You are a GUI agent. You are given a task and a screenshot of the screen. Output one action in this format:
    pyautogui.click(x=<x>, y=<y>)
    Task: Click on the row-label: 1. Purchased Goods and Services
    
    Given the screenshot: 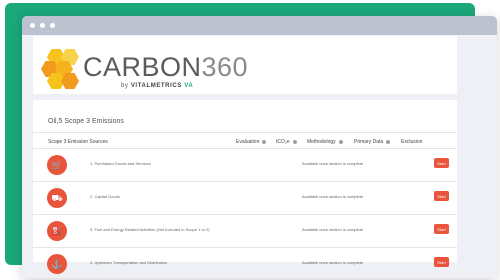 What is the action you would take?
    pyautogui.click(x=120, y=163)
    